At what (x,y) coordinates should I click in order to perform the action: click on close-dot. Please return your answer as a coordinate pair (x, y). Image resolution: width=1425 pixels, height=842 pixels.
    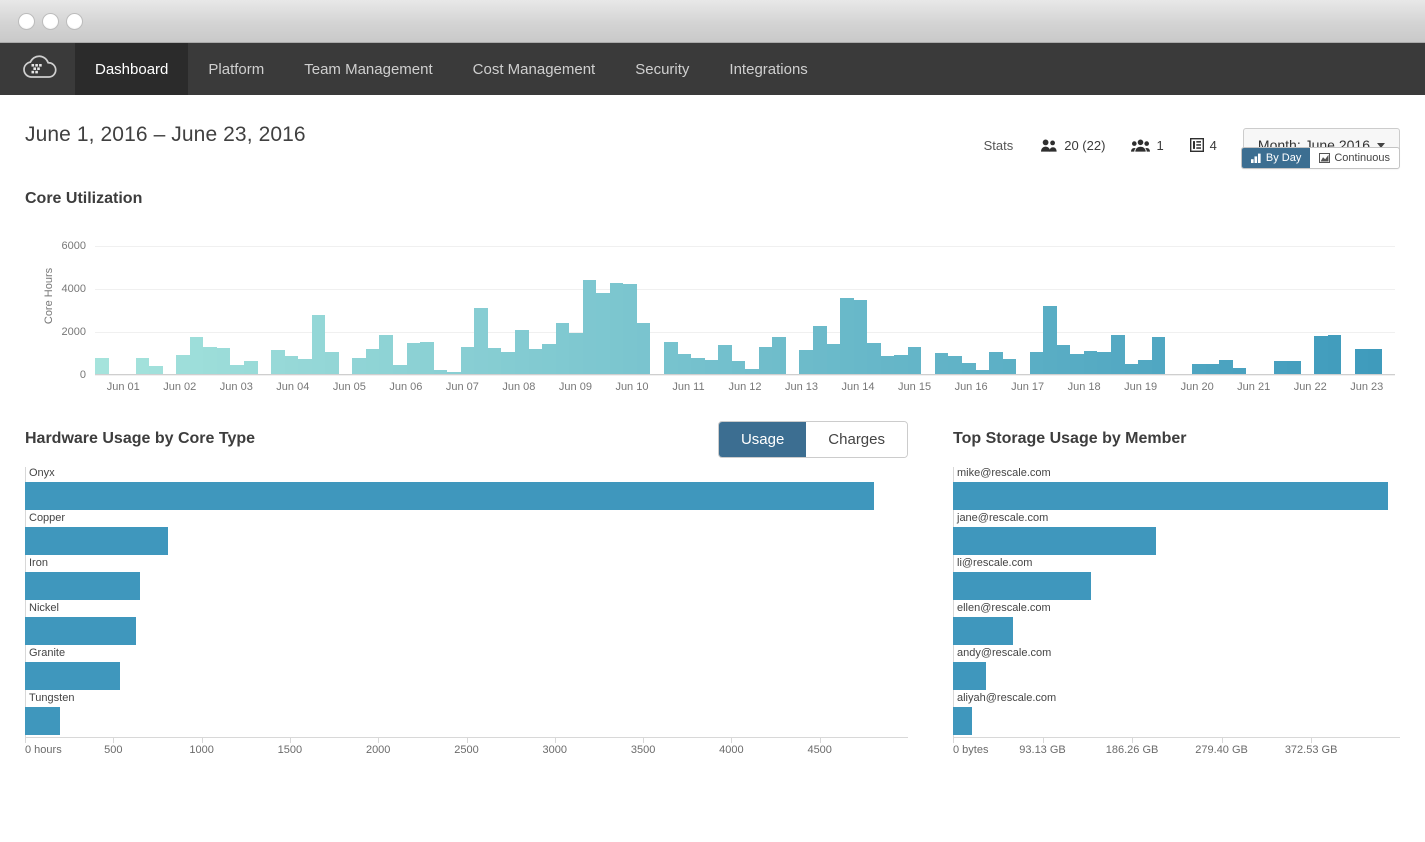
    Looking at the image, I should click on (26, 21).